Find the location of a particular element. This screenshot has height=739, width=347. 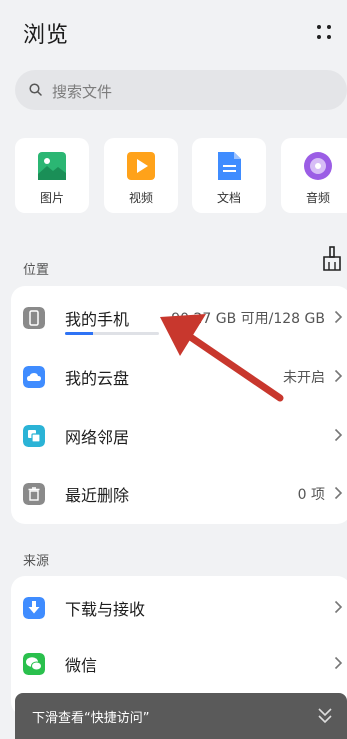

location-my-phone: 我的手机 90.27 GB 可用/128 GB is located at coordinates (179, 317).